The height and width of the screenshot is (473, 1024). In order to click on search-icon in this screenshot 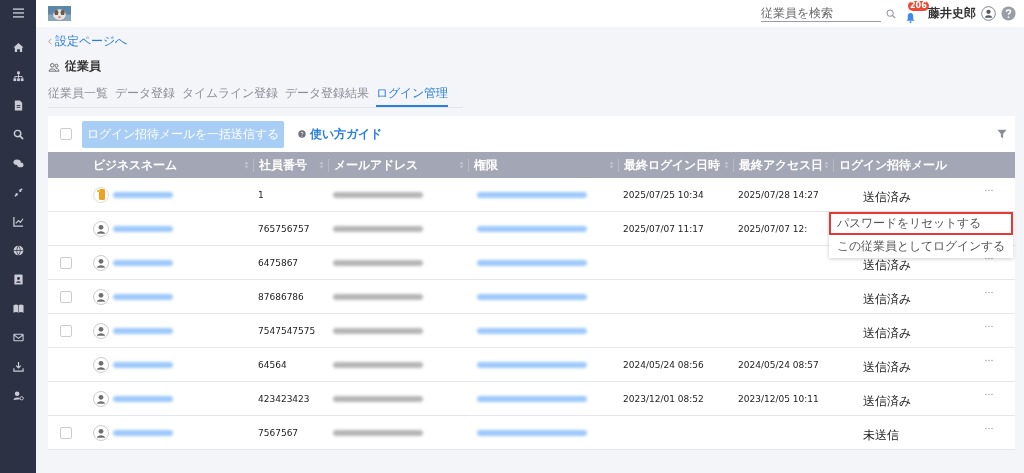, I will do `click(18, 134)`.